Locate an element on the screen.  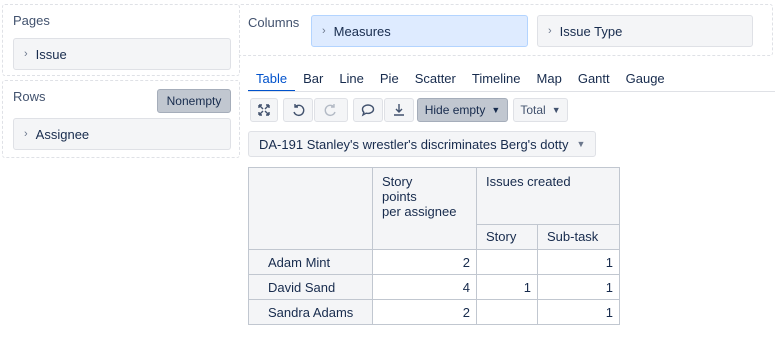
corner-cell is located at coordinates (310, 208).